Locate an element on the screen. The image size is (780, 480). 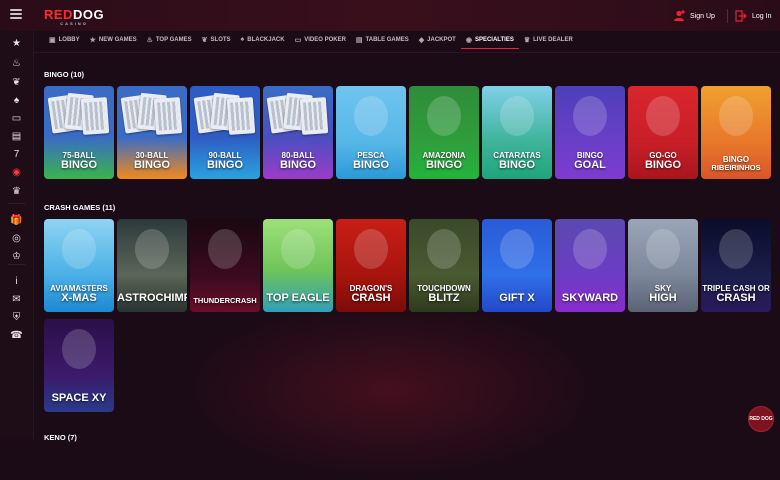
info-icon: i is located at coordinates (16, 281).